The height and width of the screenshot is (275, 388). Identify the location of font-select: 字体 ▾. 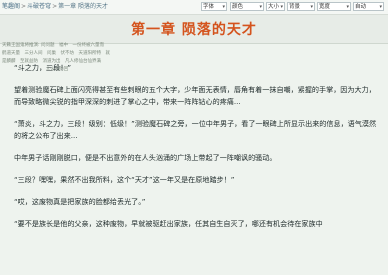
(214, 6).